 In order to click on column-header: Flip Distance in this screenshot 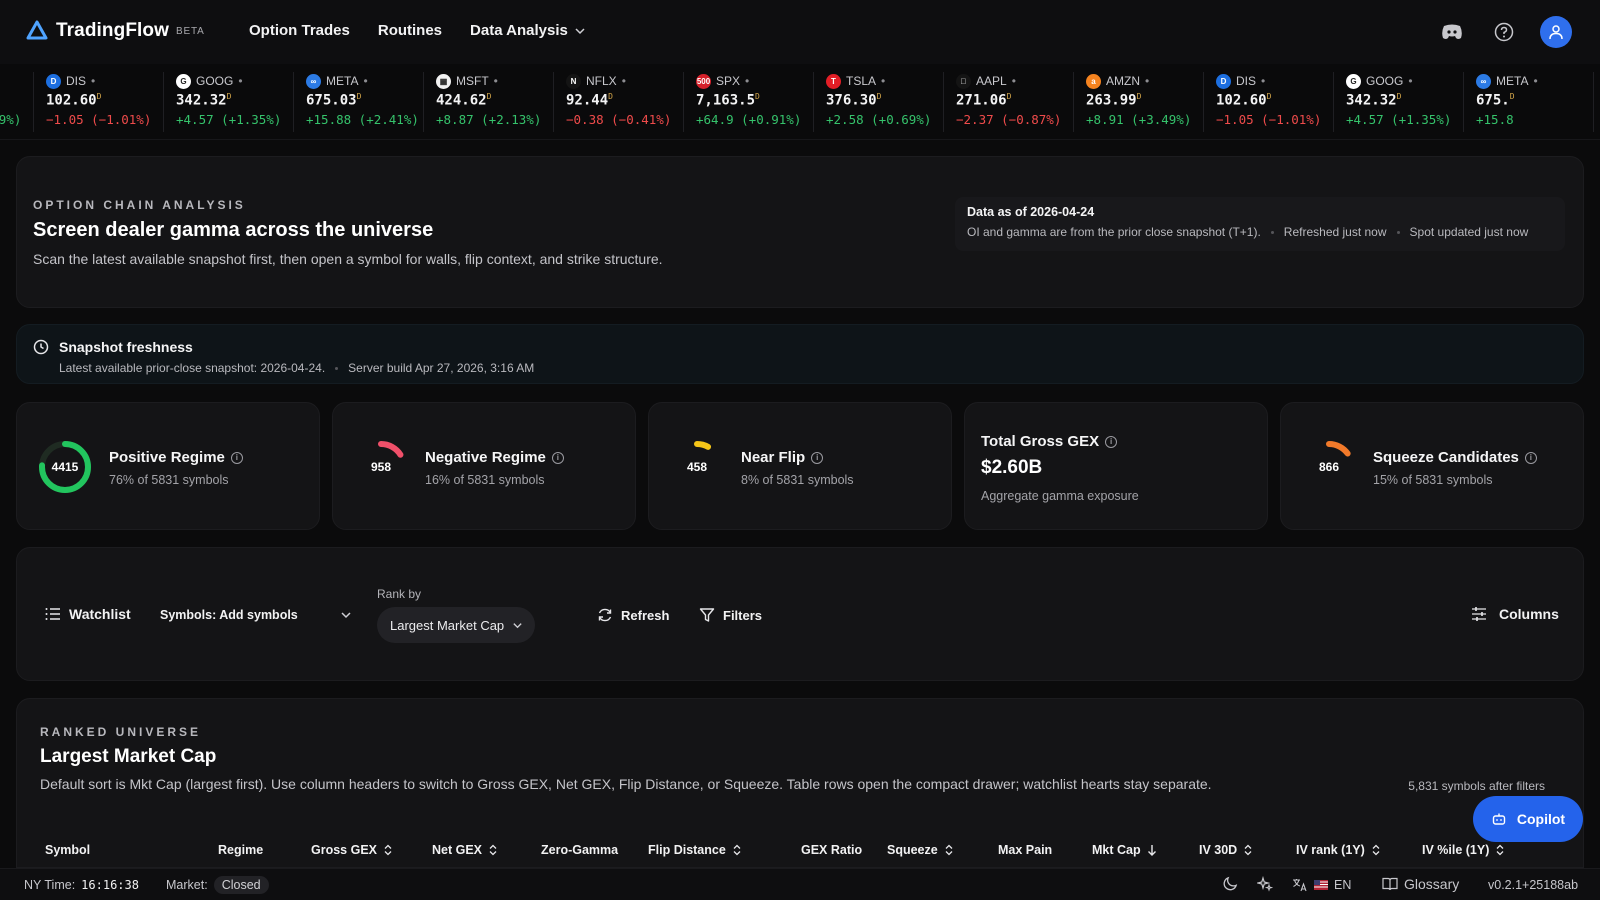, I will do `click(695, 850)`.